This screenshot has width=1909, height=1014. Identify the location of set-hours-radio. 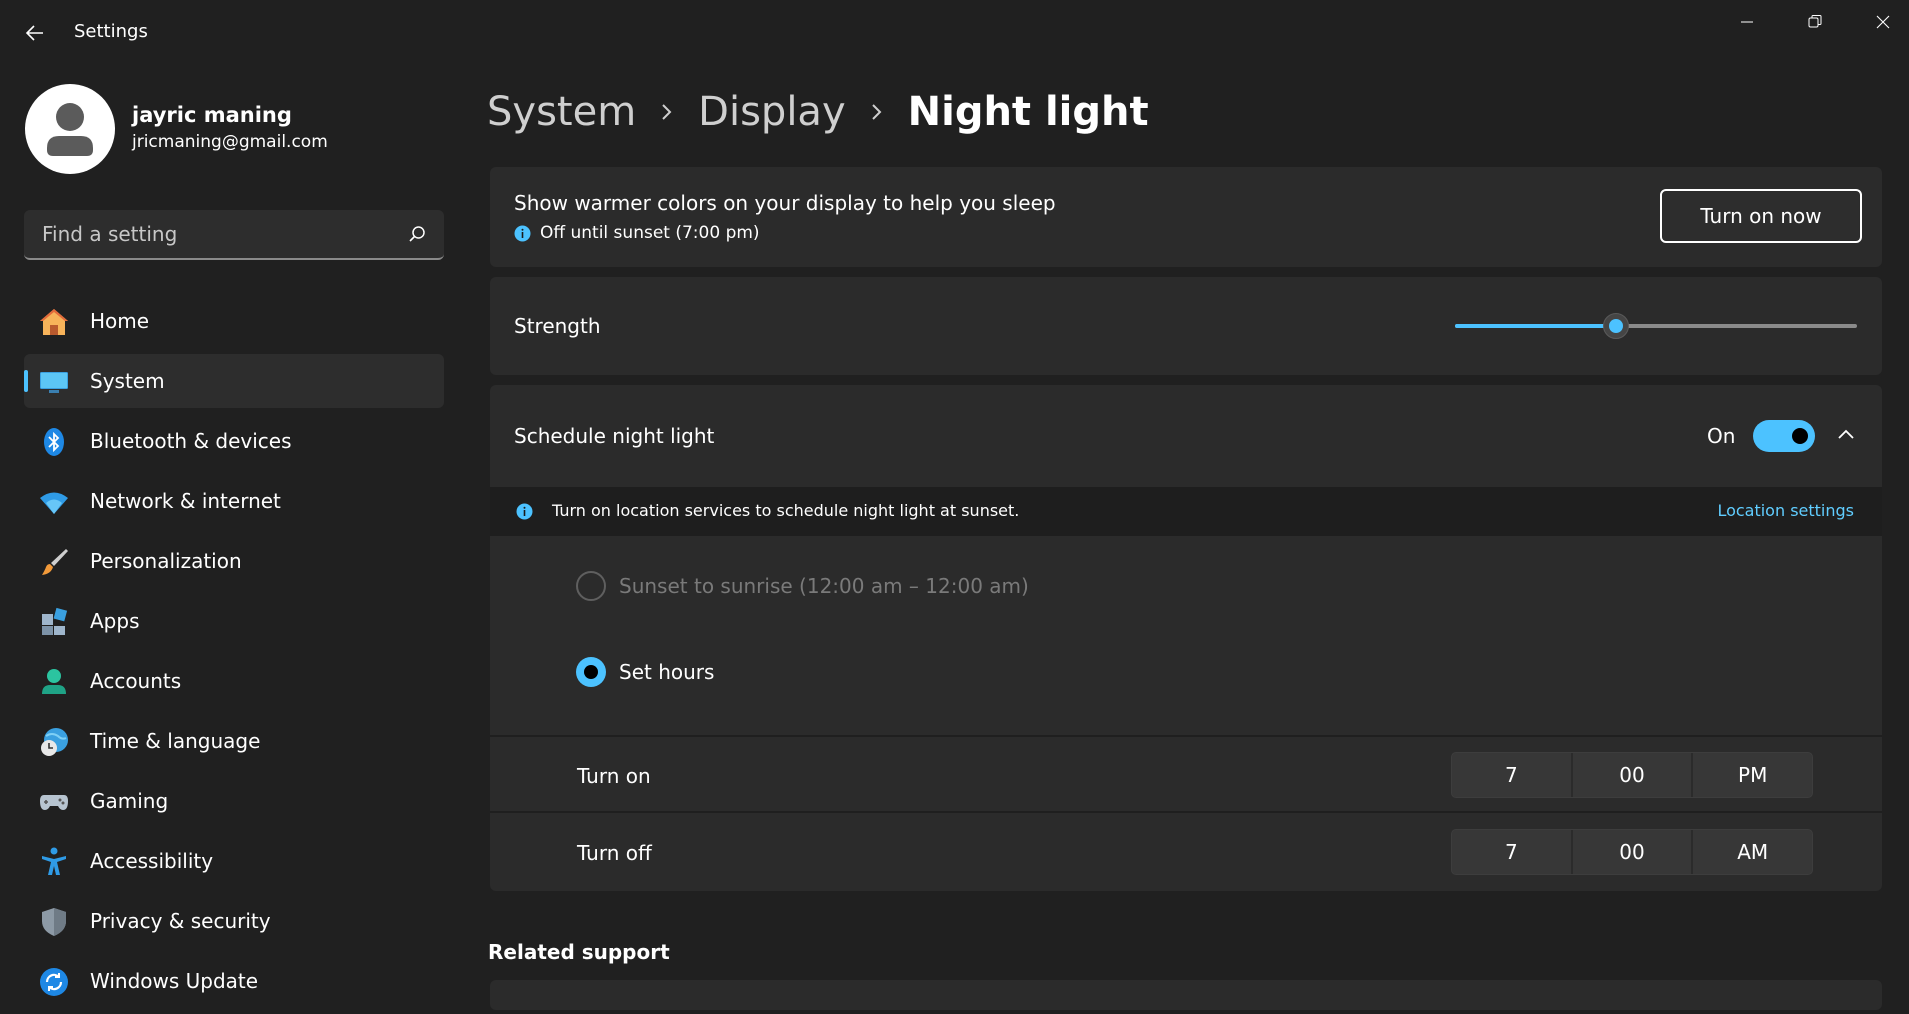
(591, 672).